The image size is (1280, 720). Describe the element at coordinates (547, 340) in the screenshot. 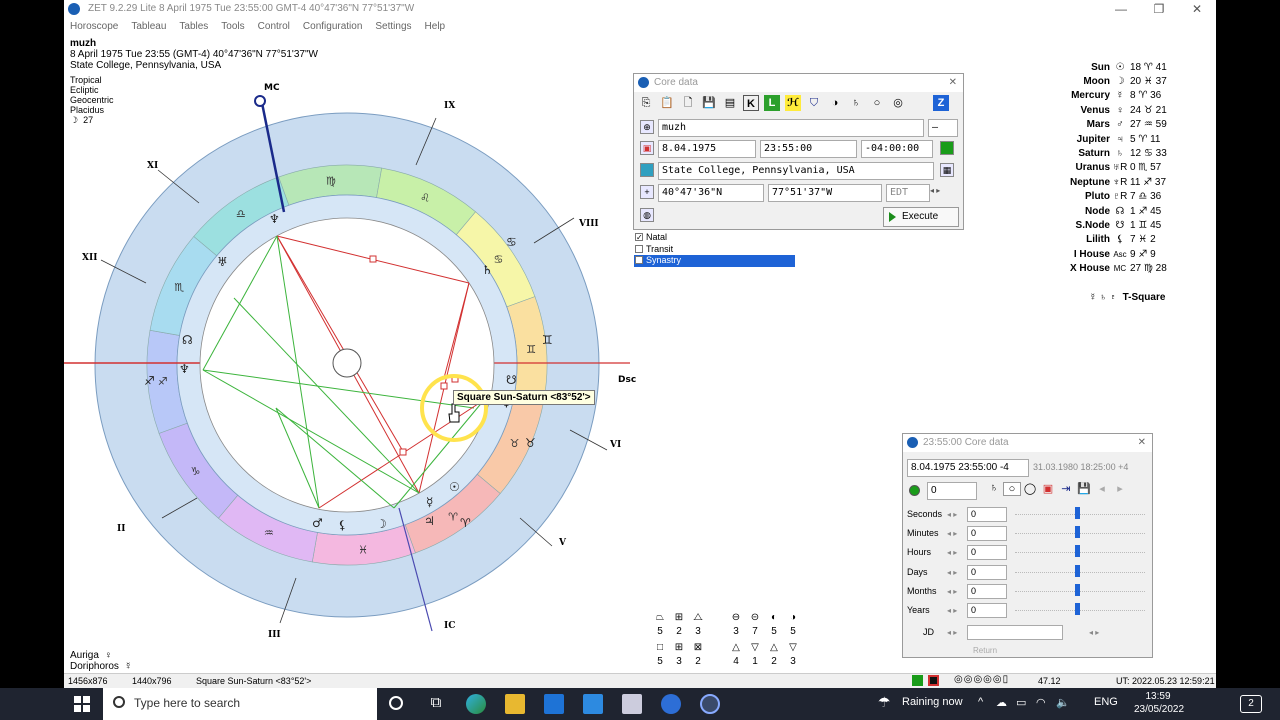

I see `planet-glyph-icon: ♊` at that location.